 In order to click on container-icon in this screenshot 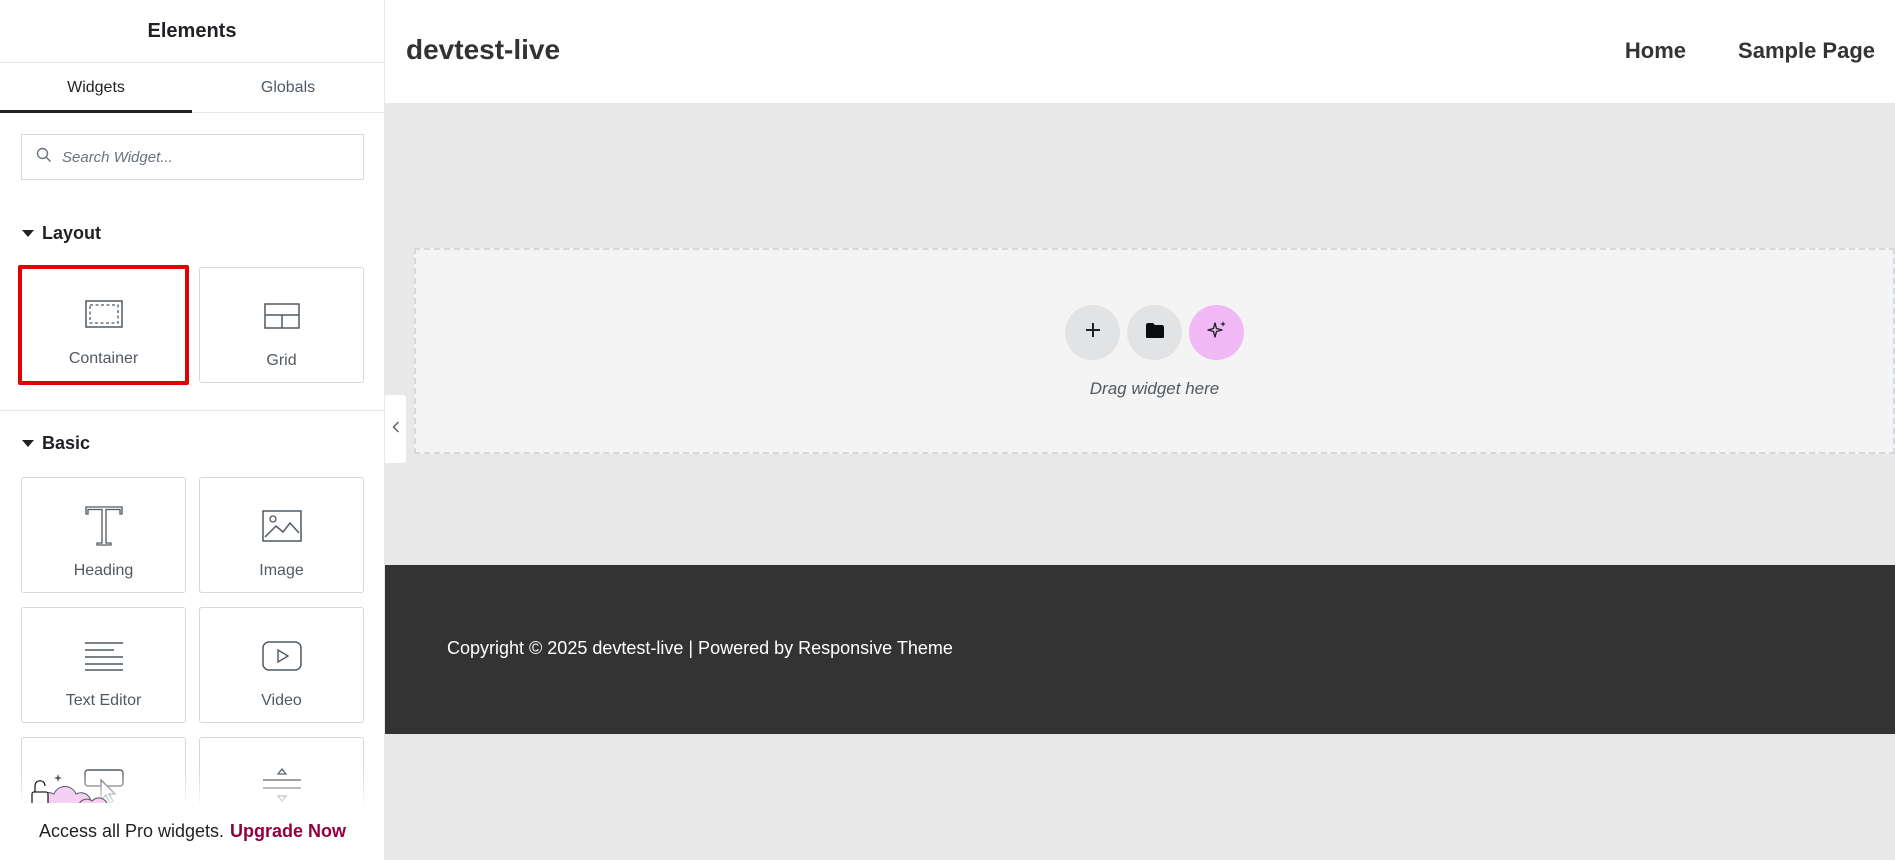, I will do `click(103, 314)`.